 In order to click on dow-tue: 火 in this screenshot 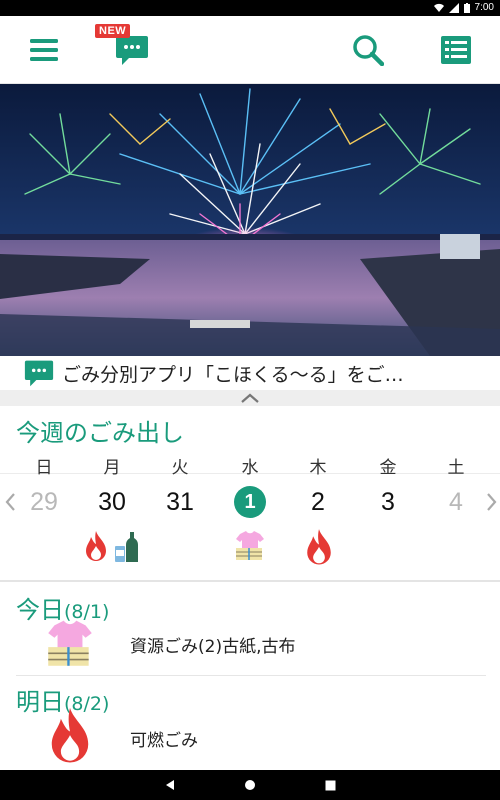, I will do `click(180, 468)`.